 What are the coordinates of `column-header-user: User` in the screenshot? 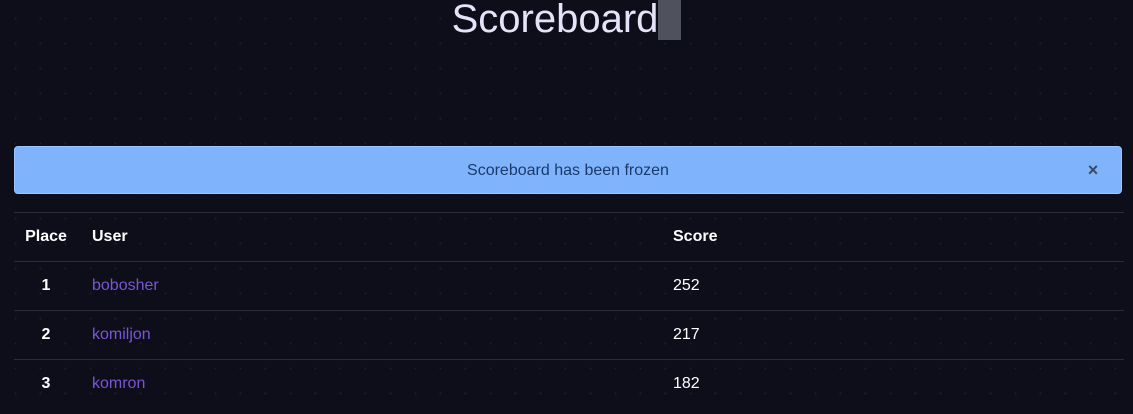 It's located at (375, 237).